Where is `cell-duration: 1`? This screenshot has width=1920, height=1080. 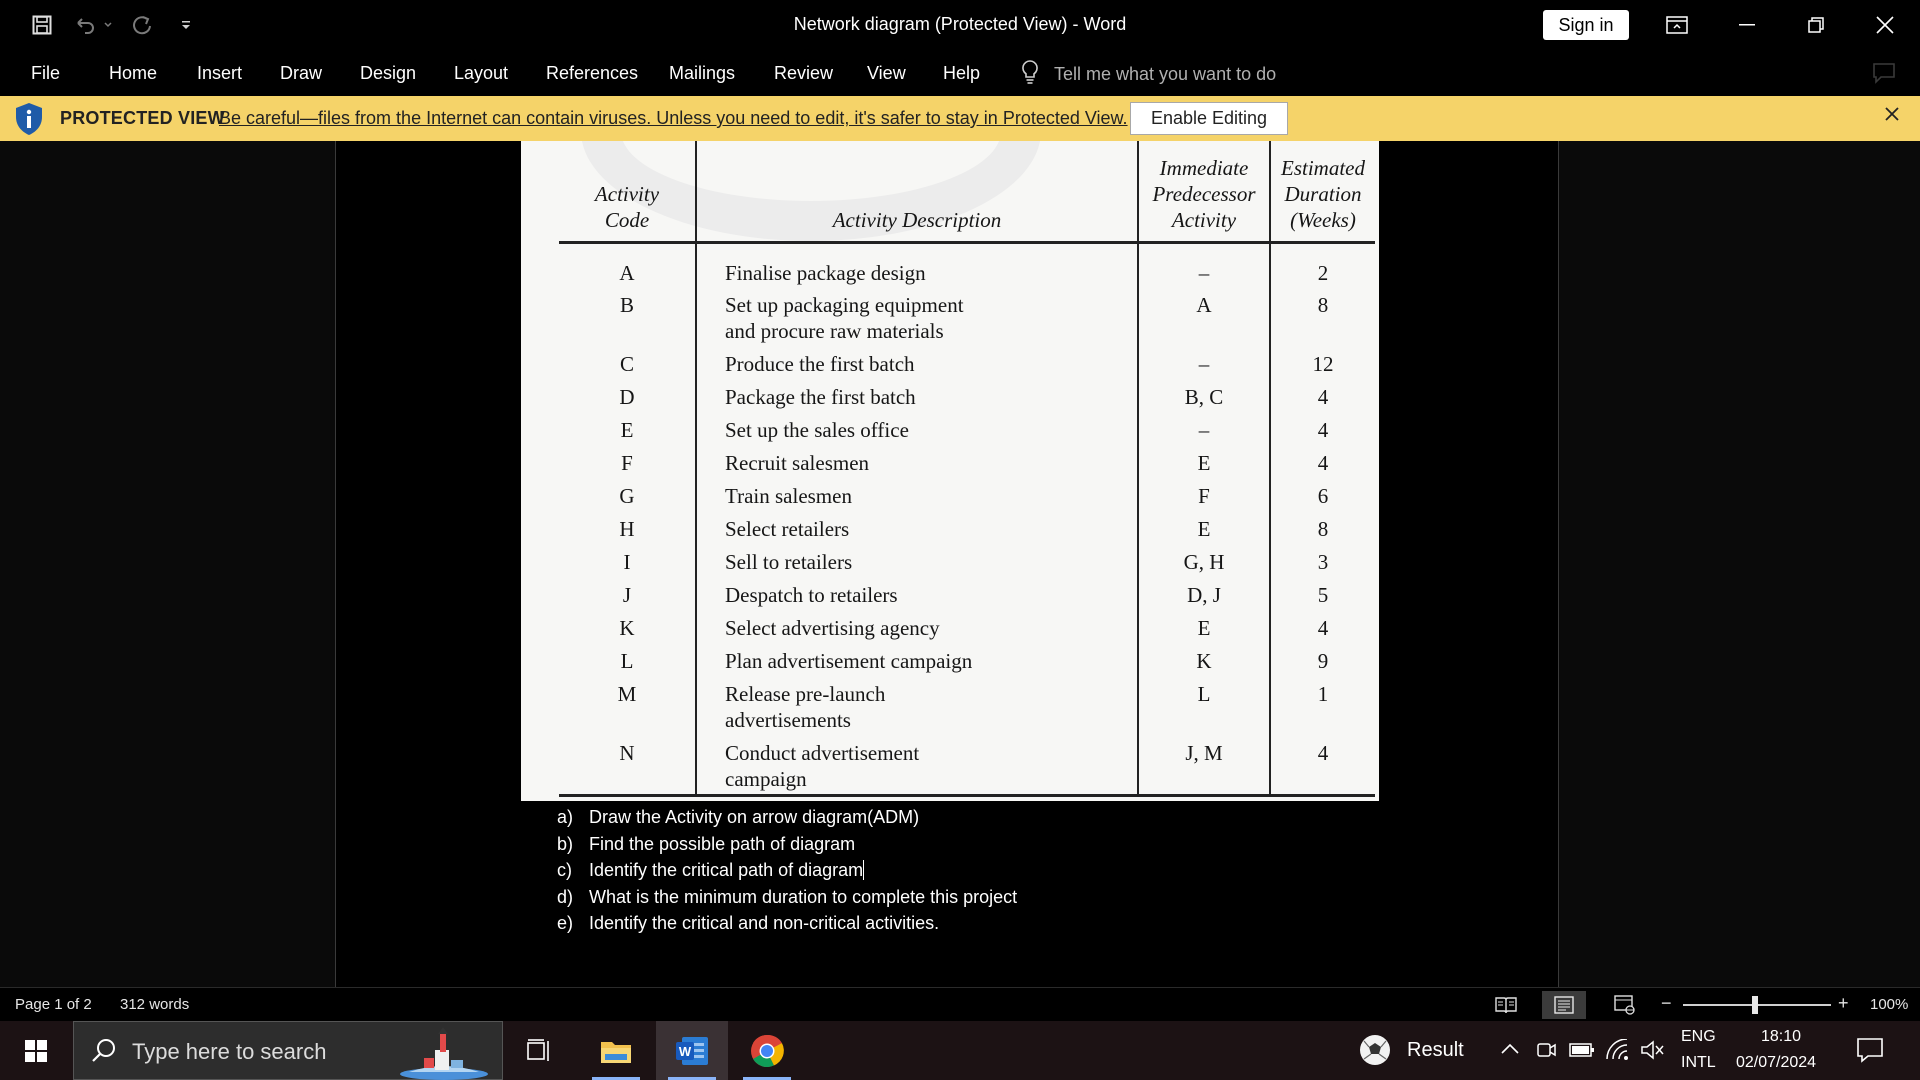 cell-duration: 1 is located at coordinates (1323, 694).